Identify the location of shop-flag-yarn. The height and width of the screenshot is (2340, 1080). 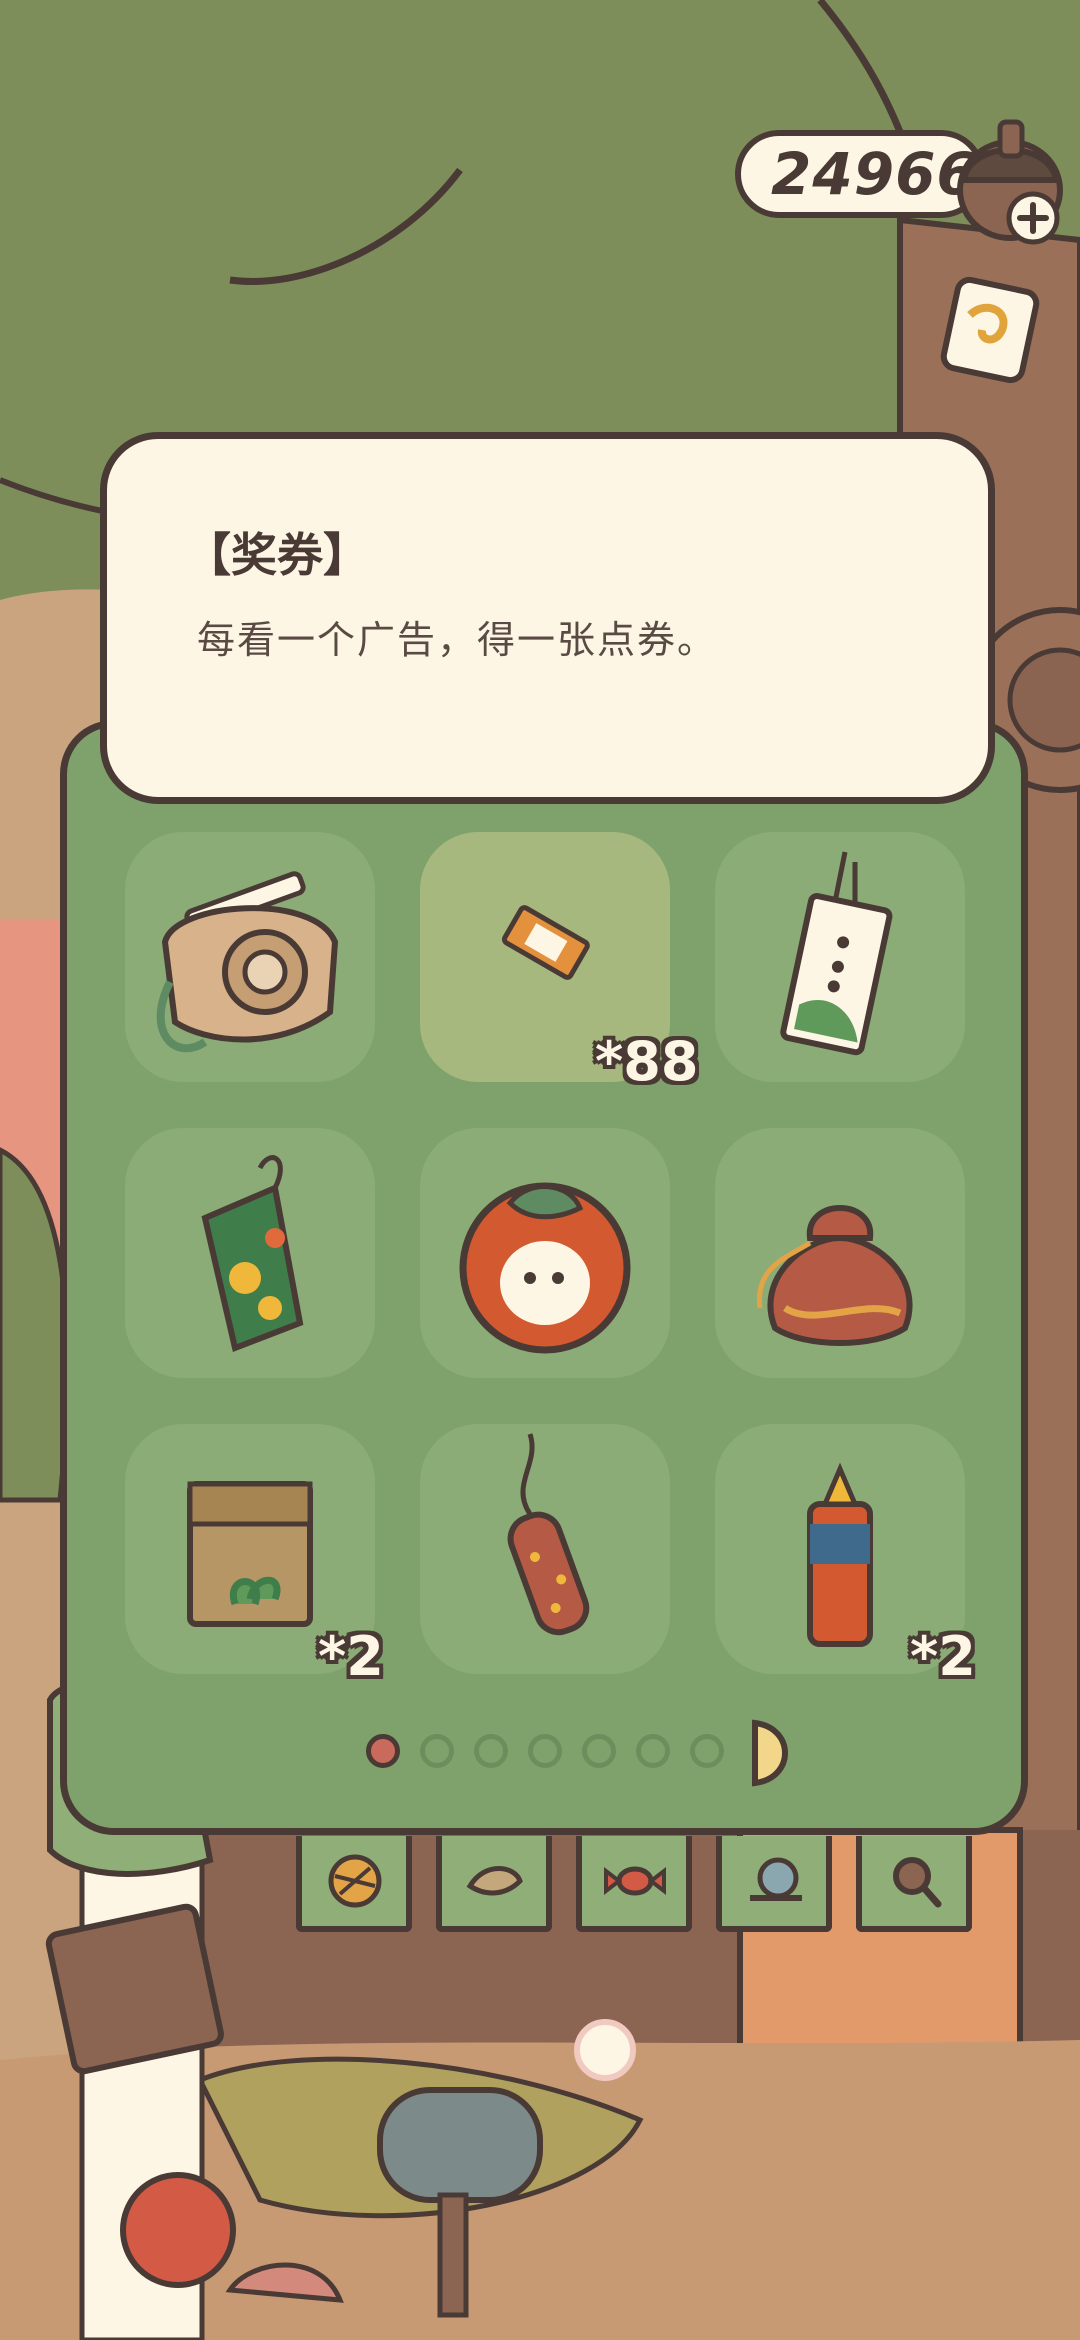
(354, 1884).